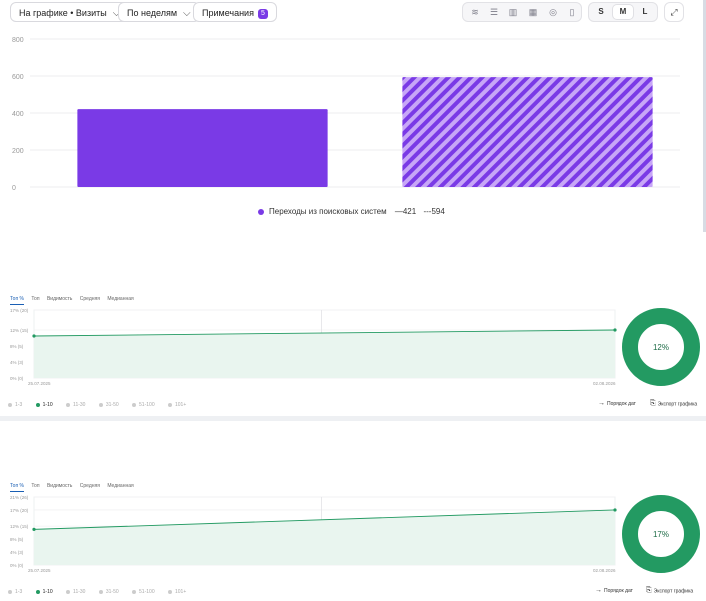  Describe the element at coordinates (18, 151) in the screenshot. I see `y-tick-label: 200` at that location.